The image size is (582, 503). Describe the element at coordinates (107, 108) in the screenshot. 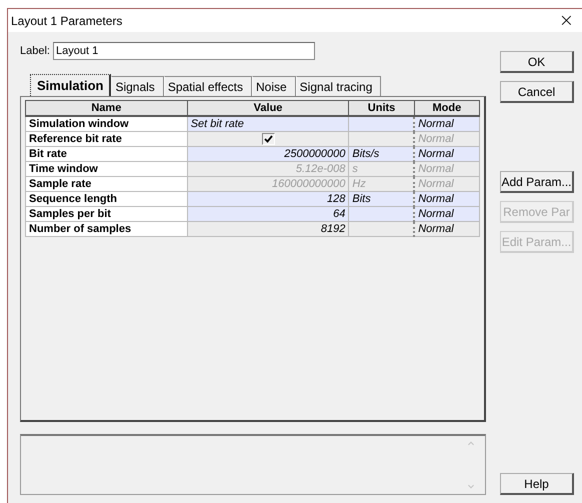

I see `column-header: Name` at that location.